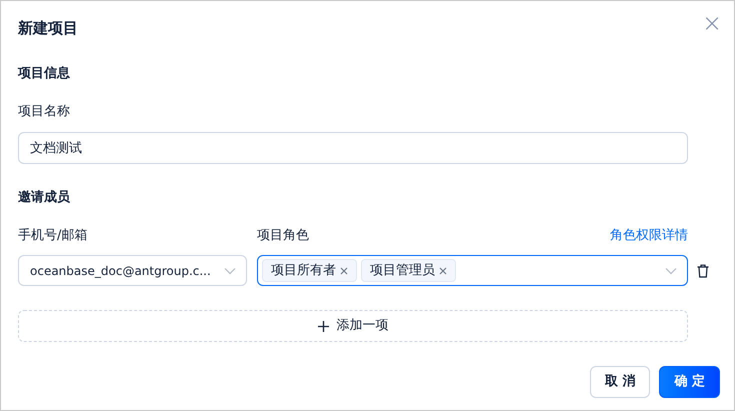  What do you see at coordinates (283, 236) in the screenshot?
I see `field-label: 项目角色` at bounding box center [283, 236].